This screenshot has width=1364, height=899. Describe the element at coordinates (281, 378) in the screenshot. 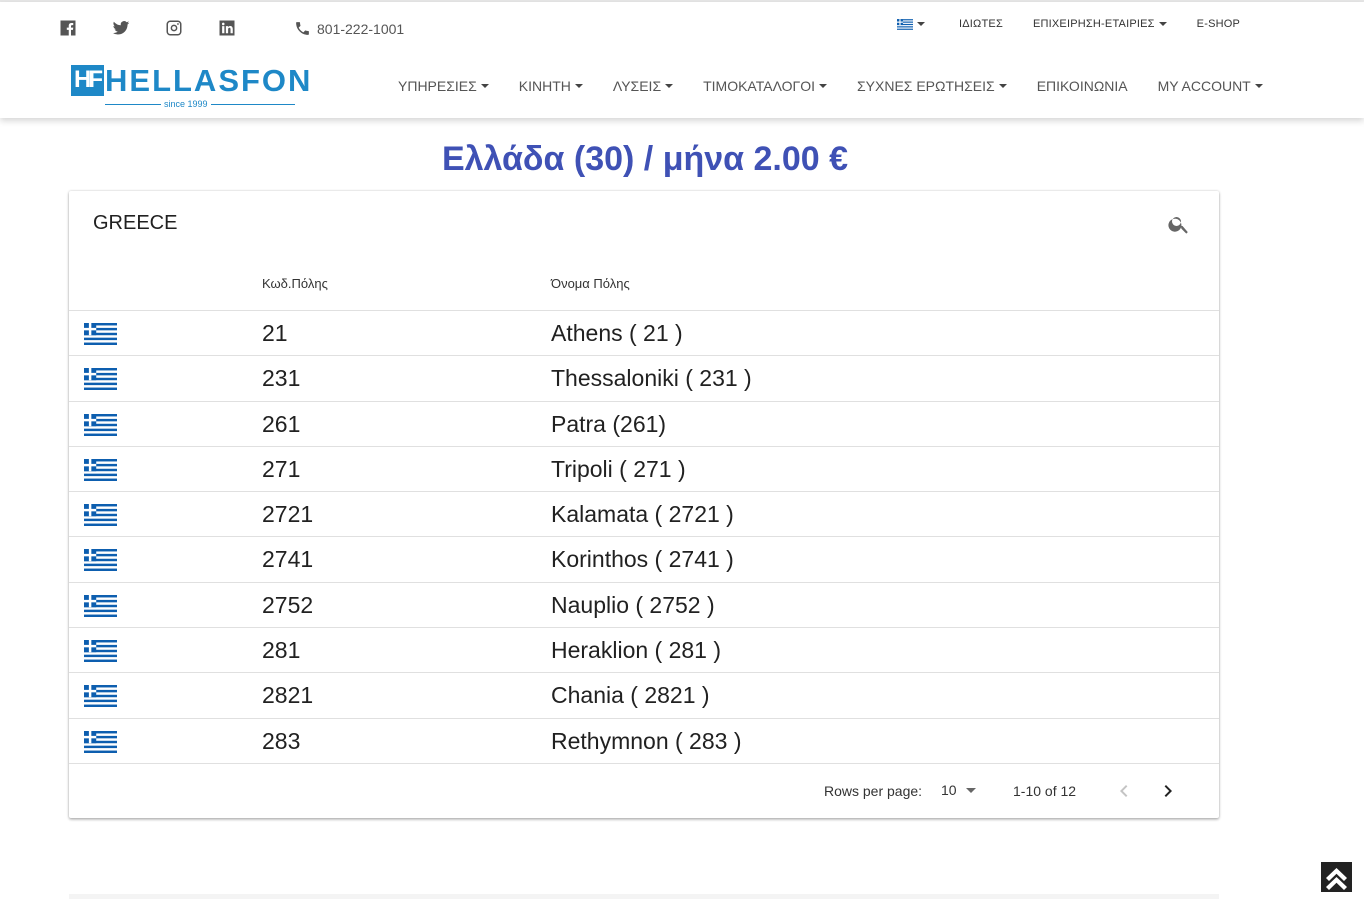

I see `row-code: 231` at that location.